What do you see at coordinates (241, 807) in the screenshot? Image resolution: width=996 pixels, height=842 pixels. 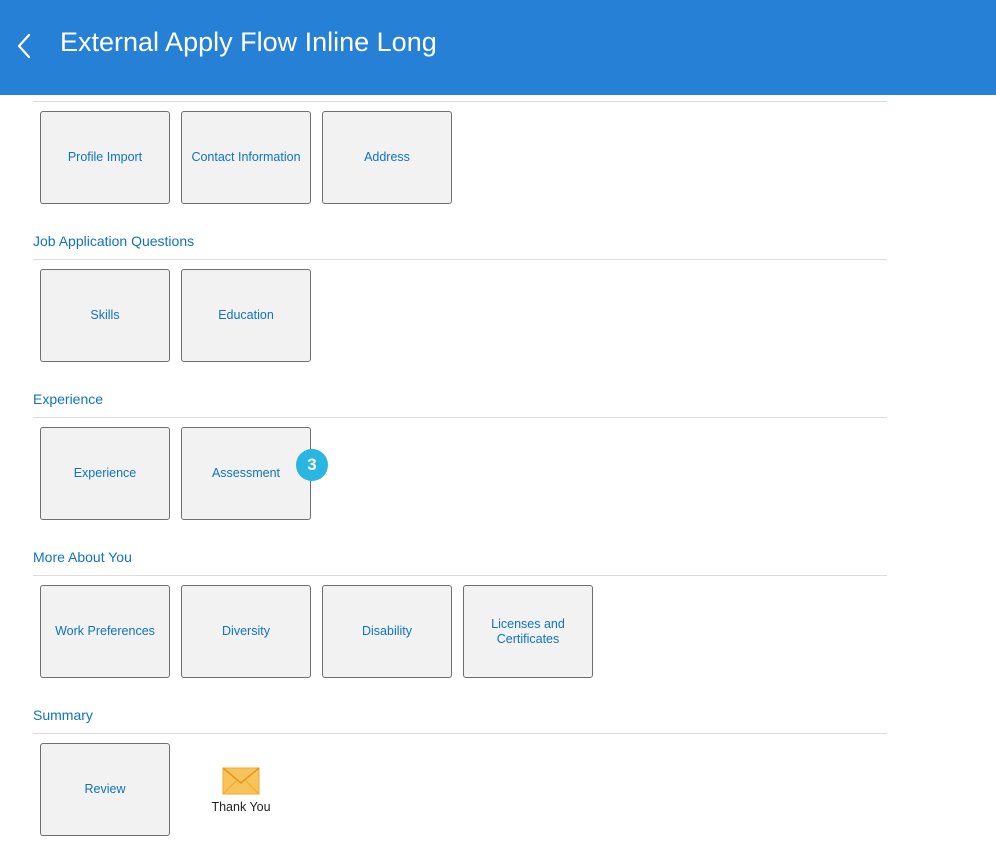 I see `thank-you-label: Thank You` at bounding box center [241, 807].